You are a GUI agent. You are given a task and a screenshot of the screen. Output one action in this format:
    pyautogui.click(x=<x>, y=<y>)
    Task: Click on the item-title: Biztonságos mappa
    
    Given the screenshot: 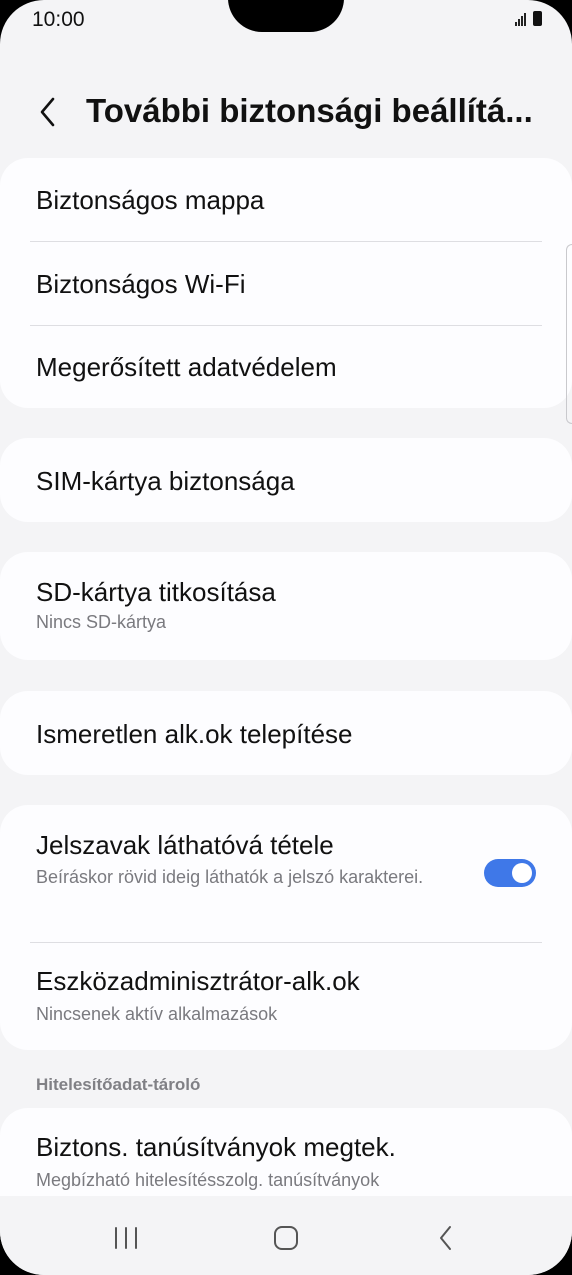 What is the action you would take?
    pyautogui.click(x=150, y=200)
    